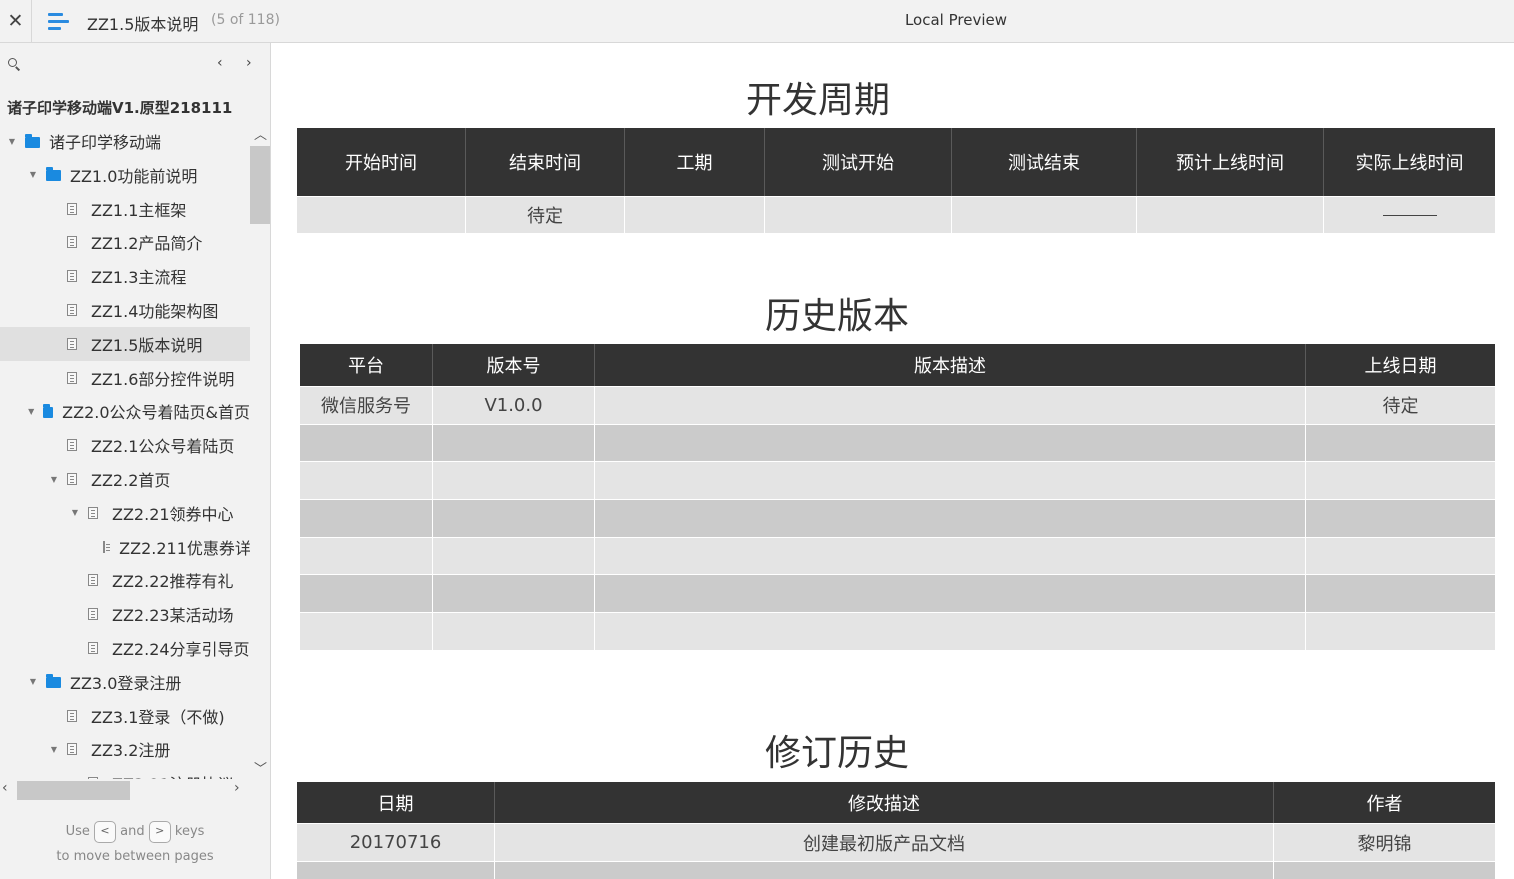  I want to click on tree-item: ▼ ZZ2.2首页, so click(125, 479).